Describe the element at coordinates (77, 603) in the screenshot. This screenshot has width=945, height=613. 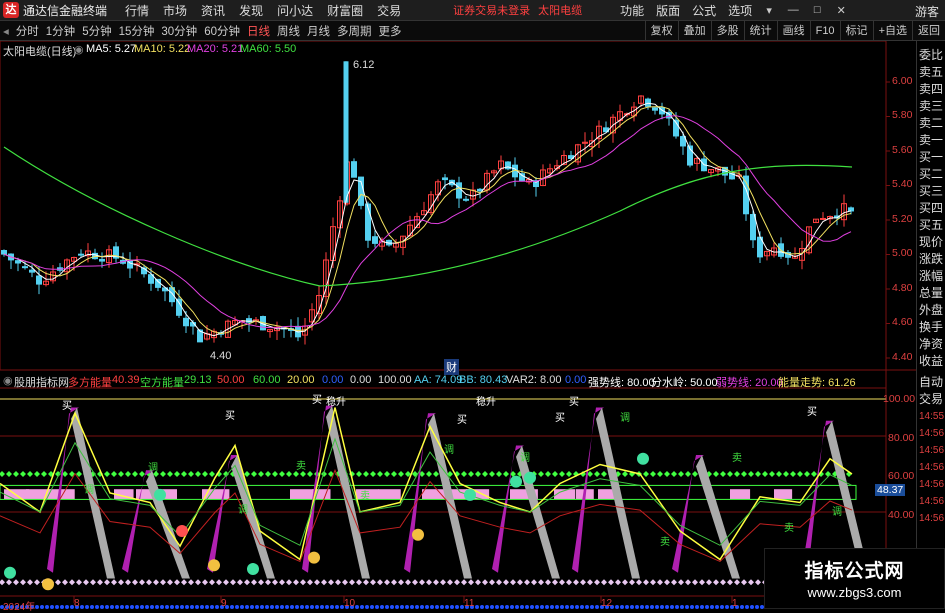
I see `x-tick: 8` at that location.